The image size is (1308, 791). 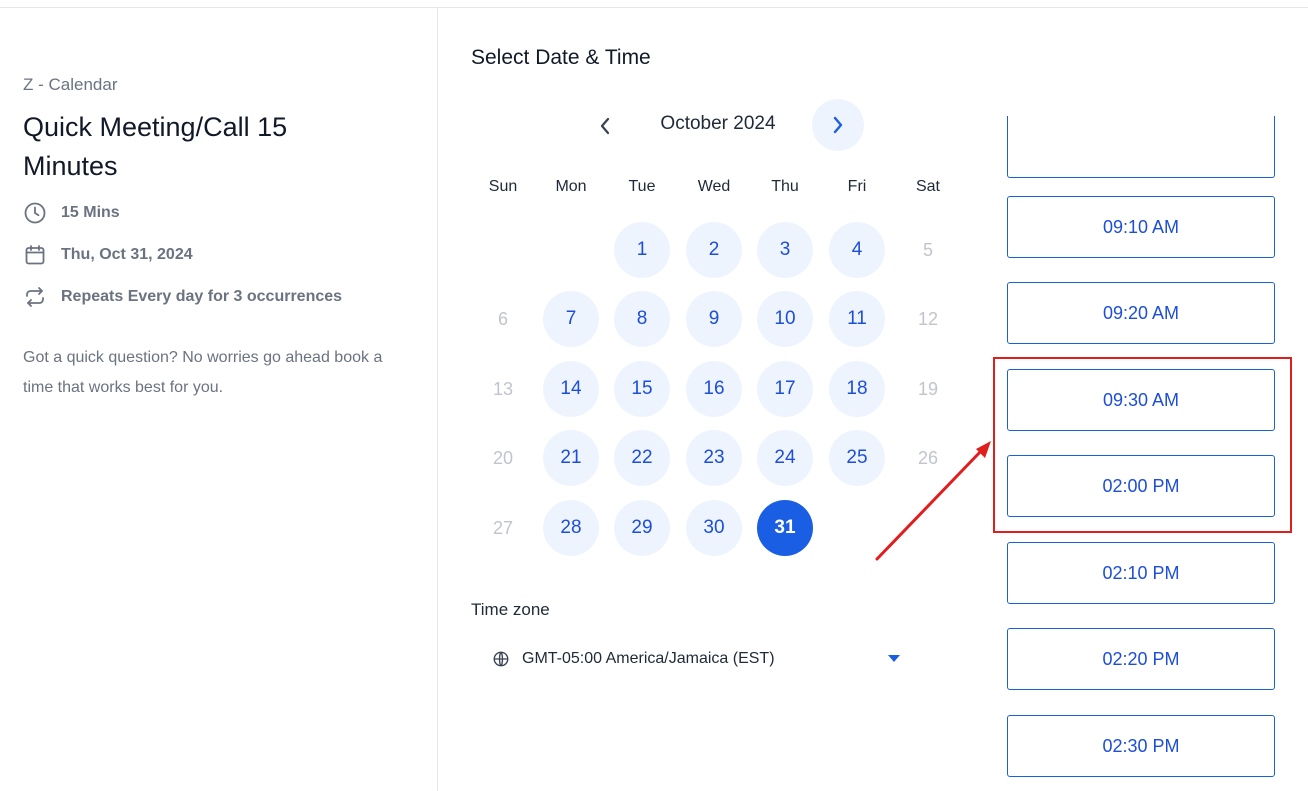 I want to click on weekday-fri: Fri, so click(x=857, y=186).